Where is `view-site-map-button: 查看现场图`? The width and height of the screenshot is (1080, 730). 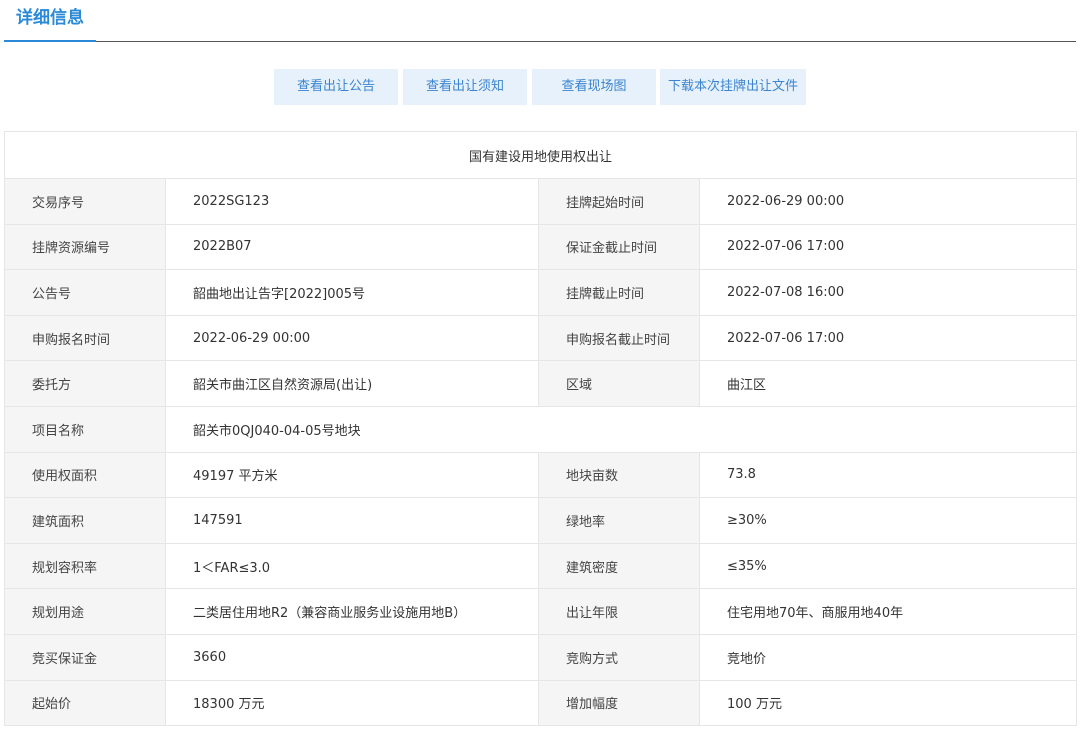 view-site-map-button: 查看现场图 is located at coordinates (594, 87).